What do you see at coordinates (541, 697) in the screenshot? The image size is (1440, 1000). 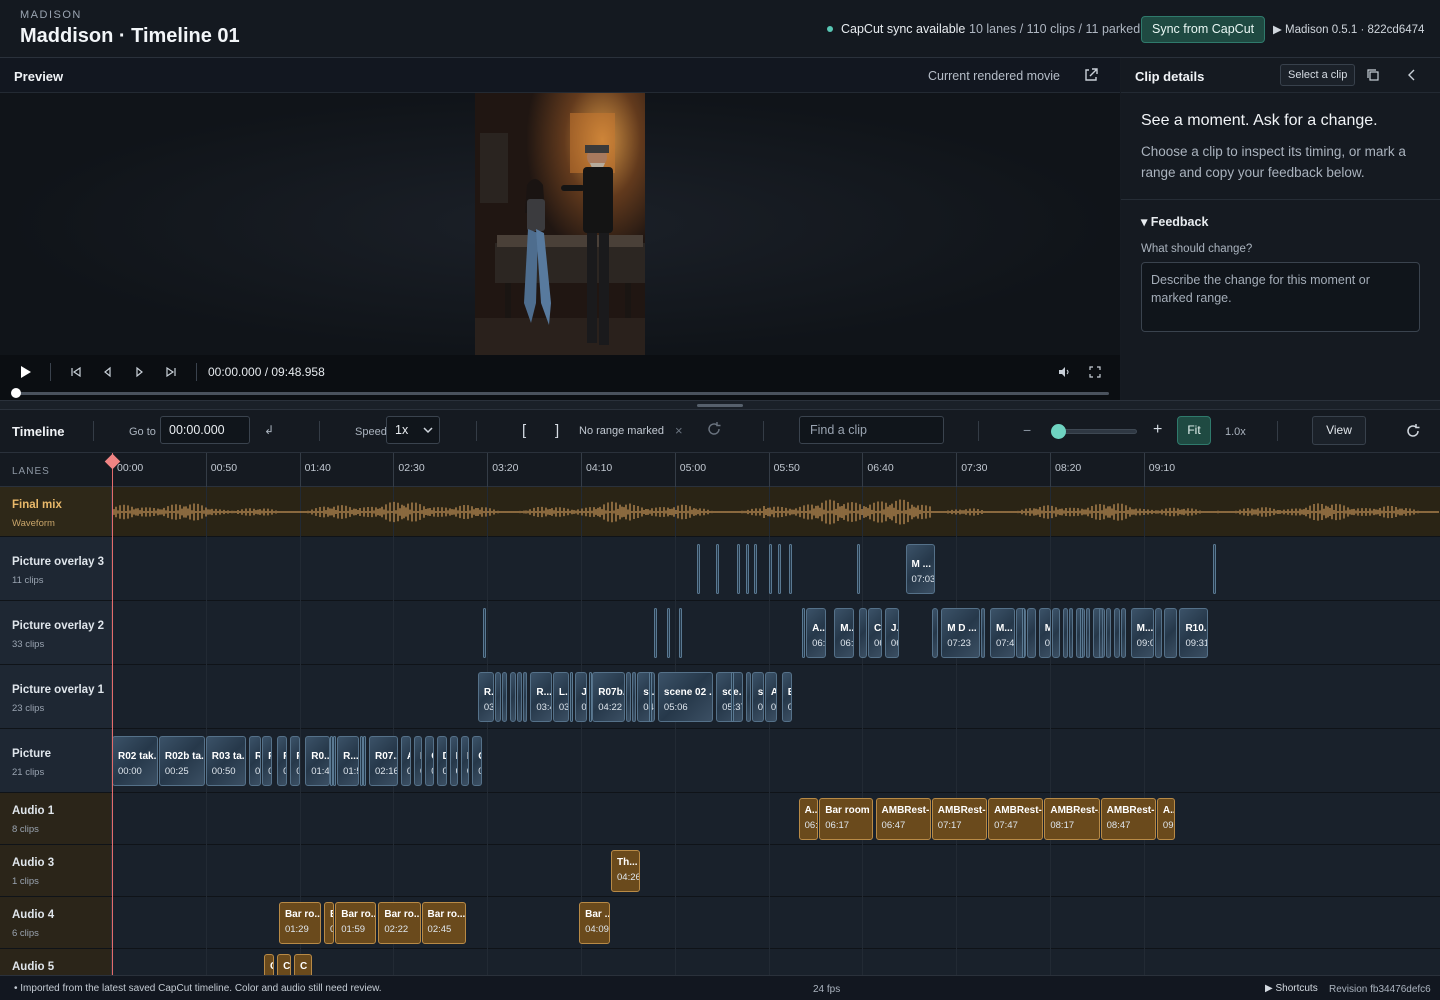 I see `video-clip: R... 03:45` at bounding box center [541, 697].